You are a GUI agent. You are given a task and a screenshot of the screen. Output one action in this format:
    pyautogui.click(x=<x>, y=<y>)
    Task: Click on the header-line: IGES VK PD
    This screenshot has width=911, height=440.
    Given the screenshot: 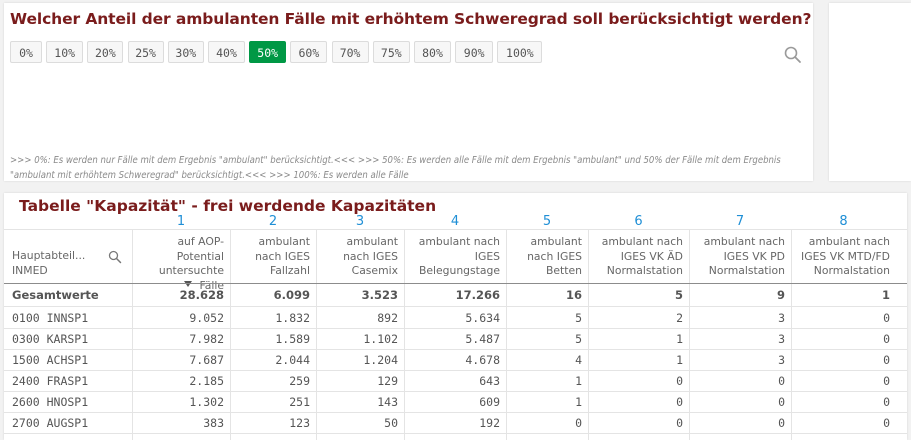 What is the action you would take?
    pyautogui.click(x=754, y=256)
    